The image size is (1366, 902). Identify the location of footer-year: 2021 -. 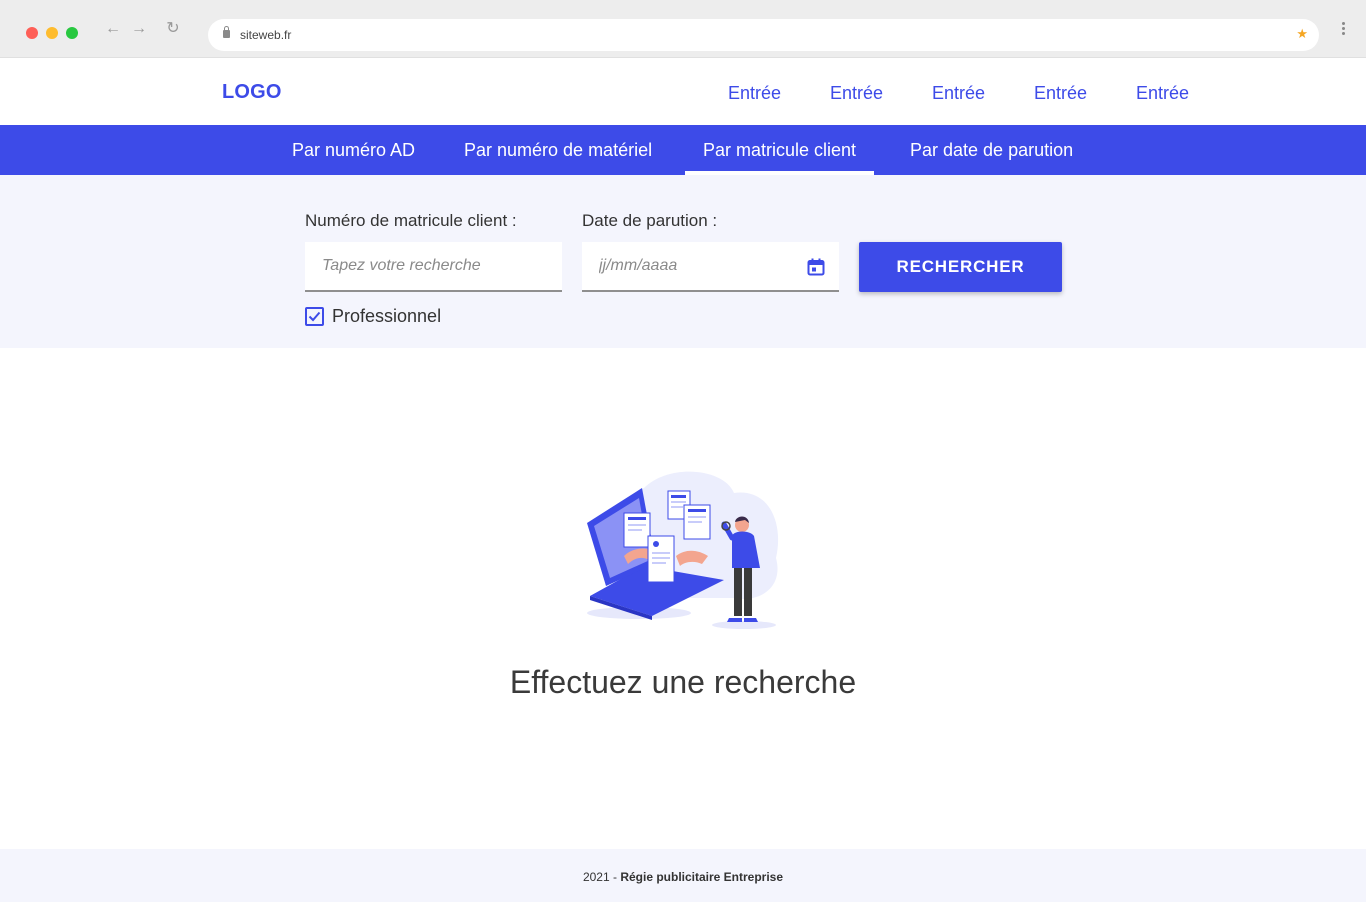
(601, 877).